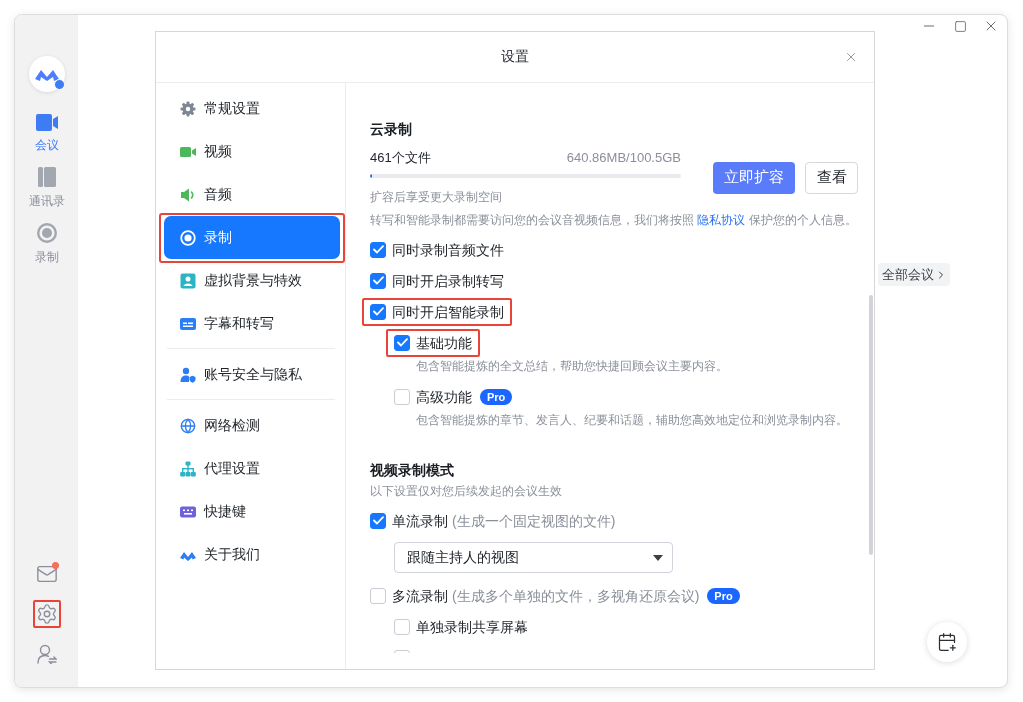 The image size is (1023, 702). I want to click on book-icon, so click(46, 177).